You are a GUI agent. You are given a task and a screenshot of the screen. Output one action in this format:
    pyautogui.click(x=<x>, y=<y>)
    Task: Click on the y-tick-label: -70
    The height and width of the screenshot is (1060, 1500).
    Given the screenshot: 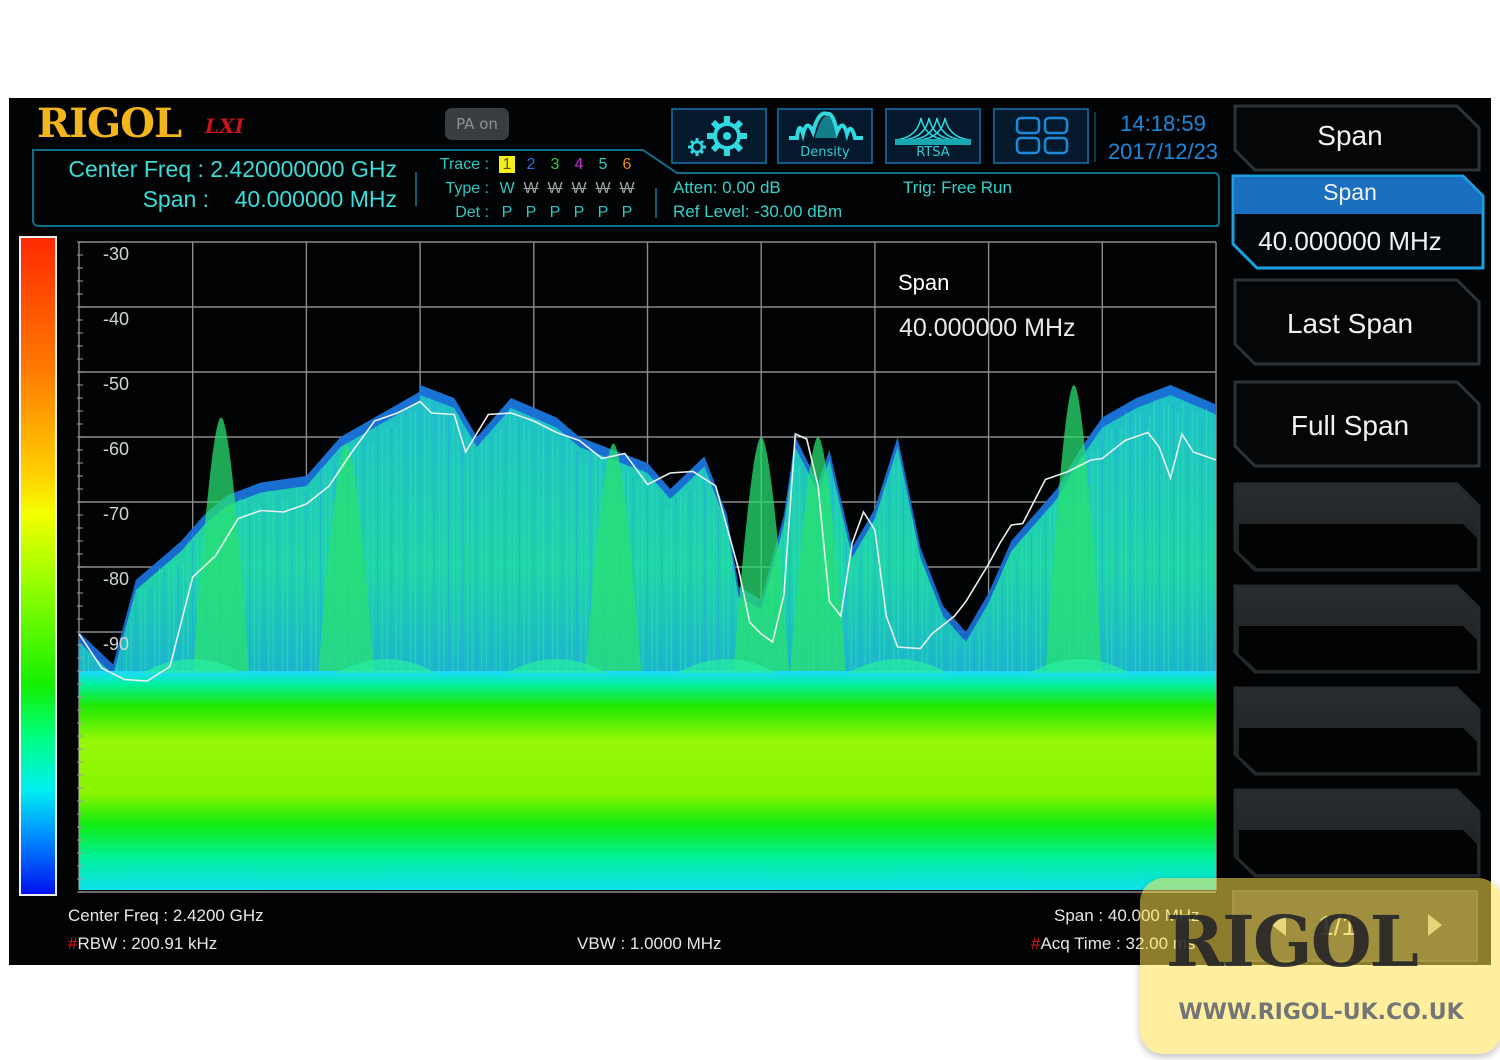 What is the action you would take?
    pyautogui.click(x=116, y=514)
    